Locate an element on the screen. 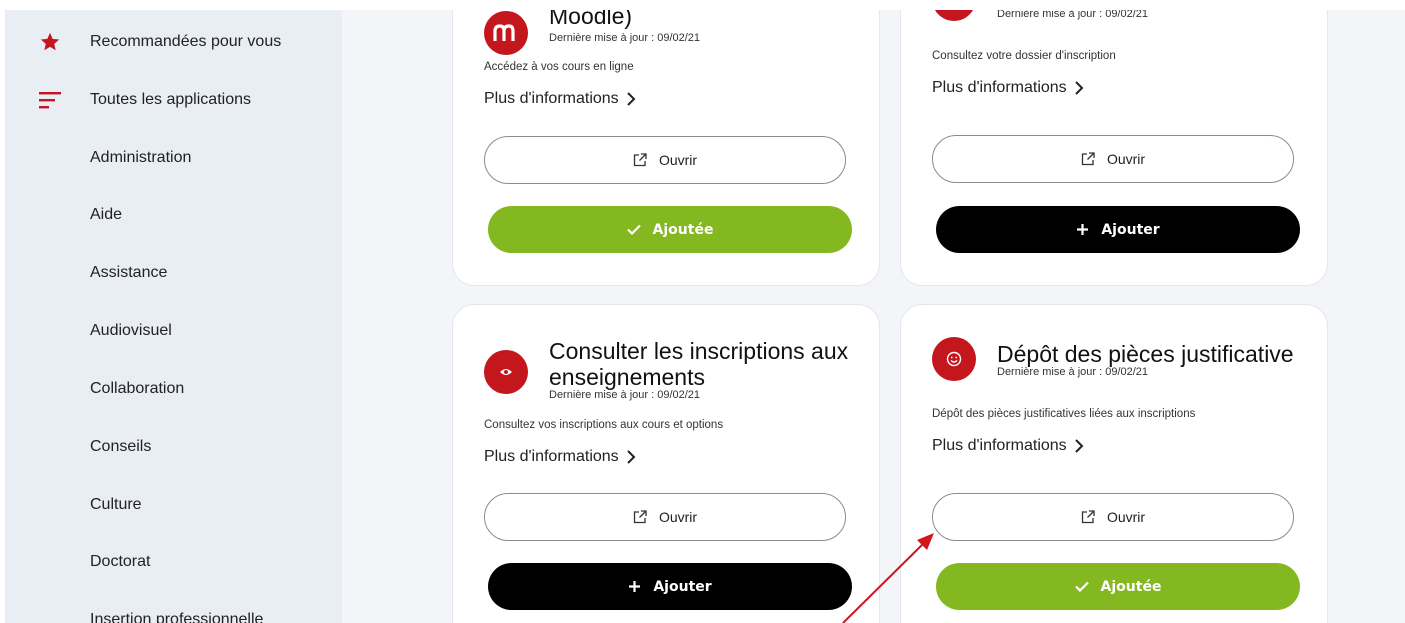 Image resolution: width=1405 pixels, height=623 pixels. sidebar-item-label: Toutes les applications is located at coordinates (170, 99).